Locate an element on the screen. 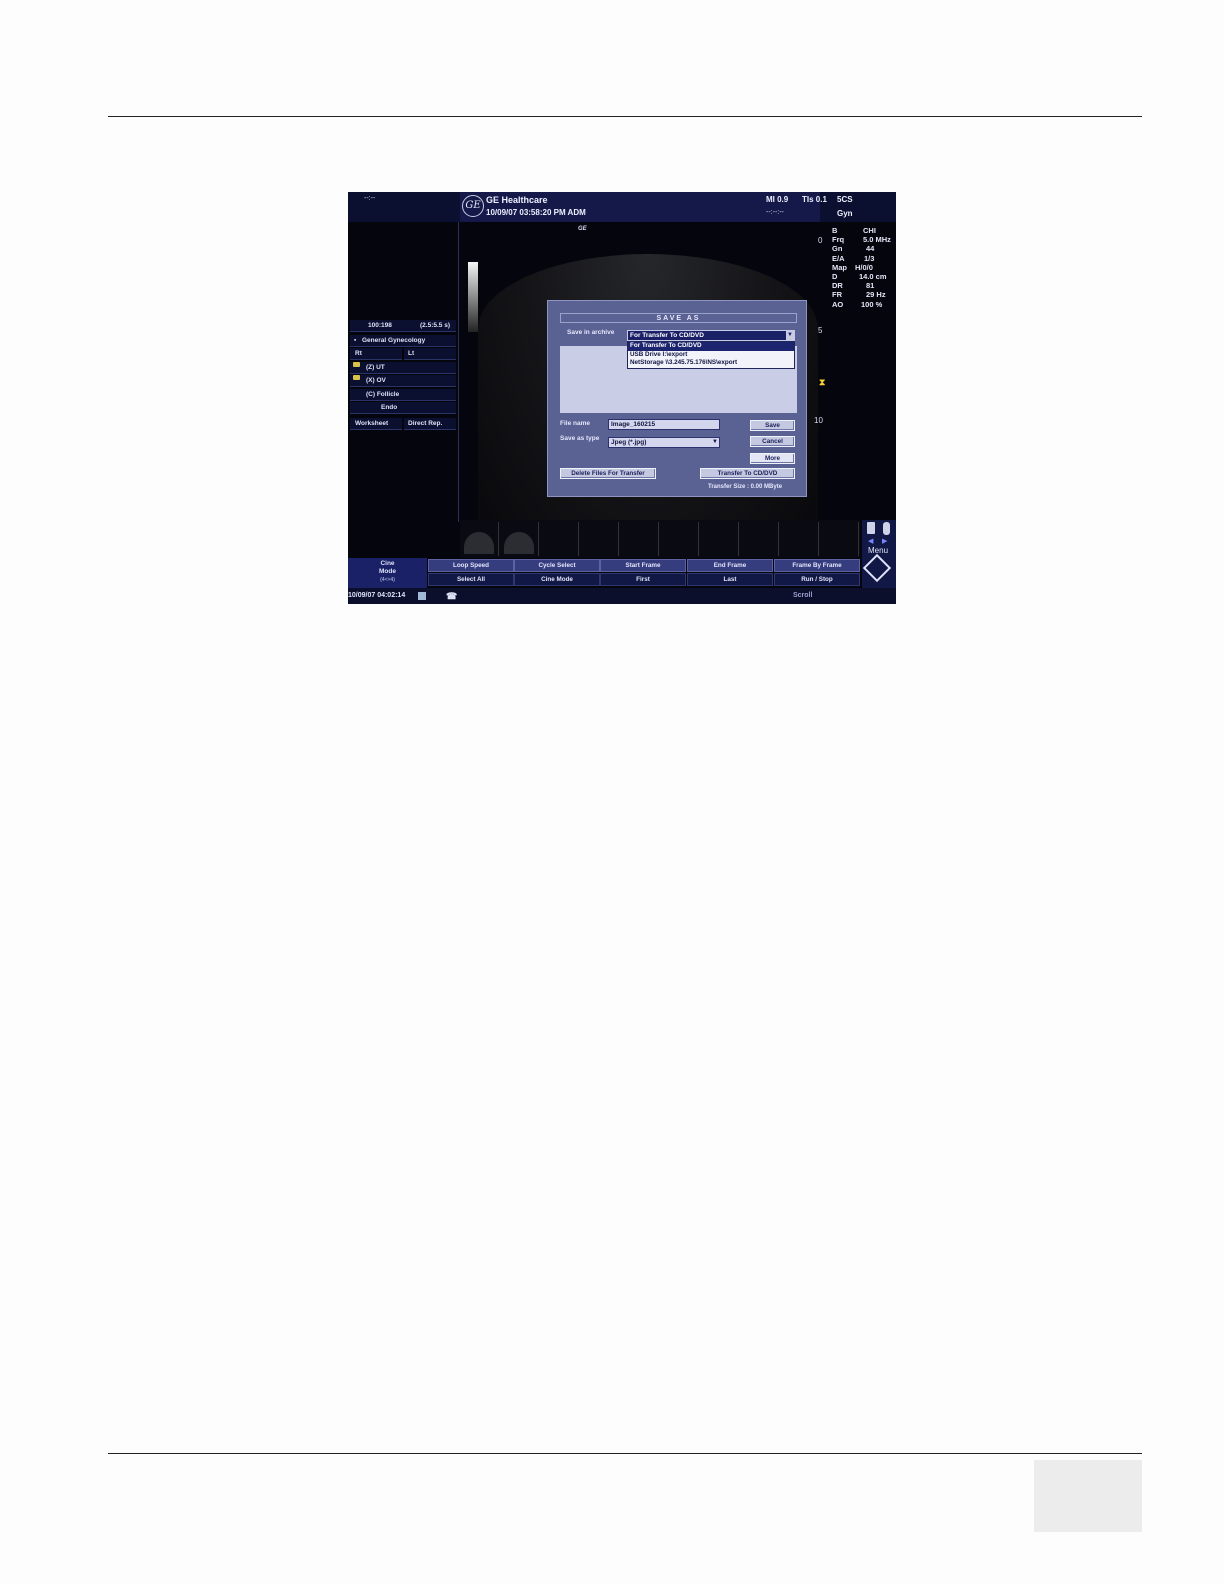 Image resolution: width=1224 pixels, height=1584 pixels. study-name: General Gynecology is located at coordinates (394, 340).